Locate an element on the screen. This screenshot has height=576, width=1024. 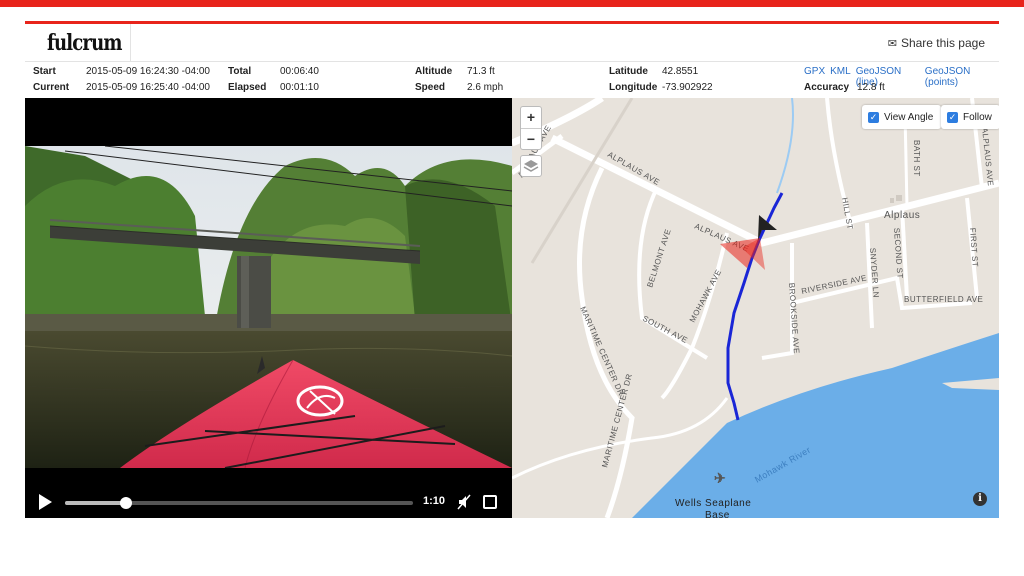
start-label: Start is located at coordinates (44, 71).